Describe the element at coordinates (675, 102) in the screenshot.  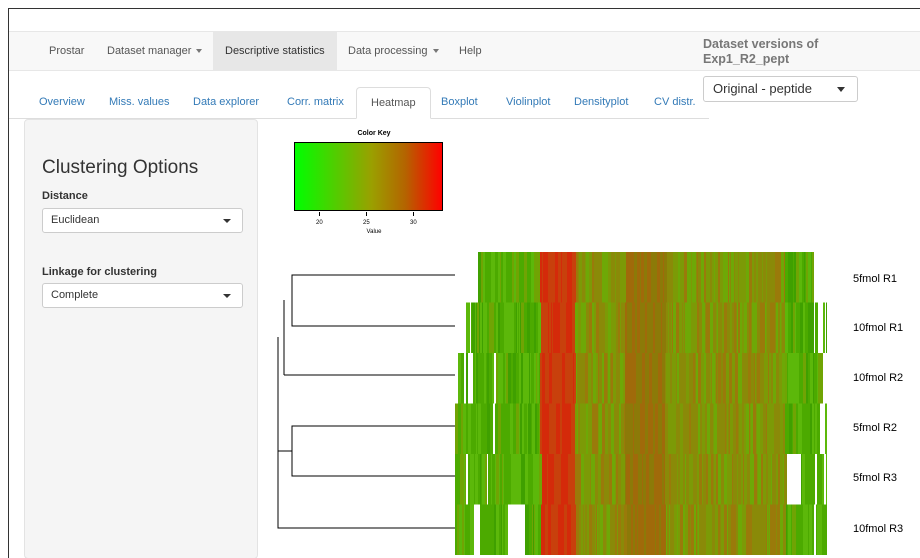
I see `tab-cv-distr: CV distr.` at that location.